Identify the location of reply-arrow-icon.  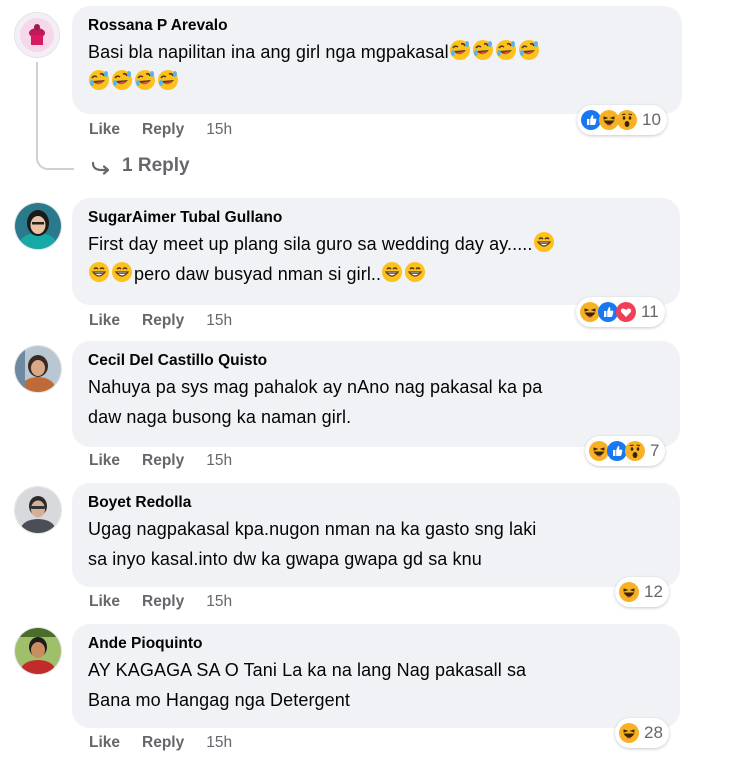
(100, 168).